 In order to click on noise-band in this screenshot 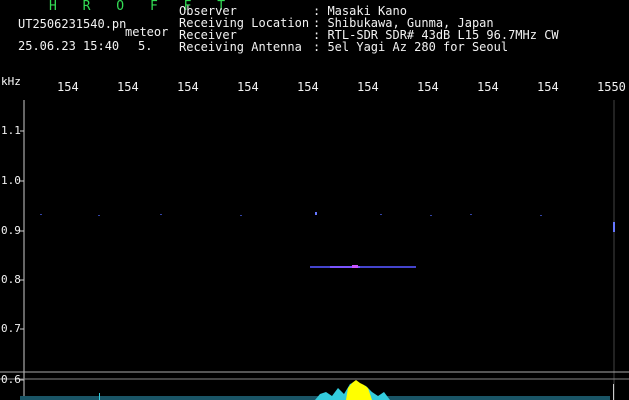, I will do `click(327, 222)`.